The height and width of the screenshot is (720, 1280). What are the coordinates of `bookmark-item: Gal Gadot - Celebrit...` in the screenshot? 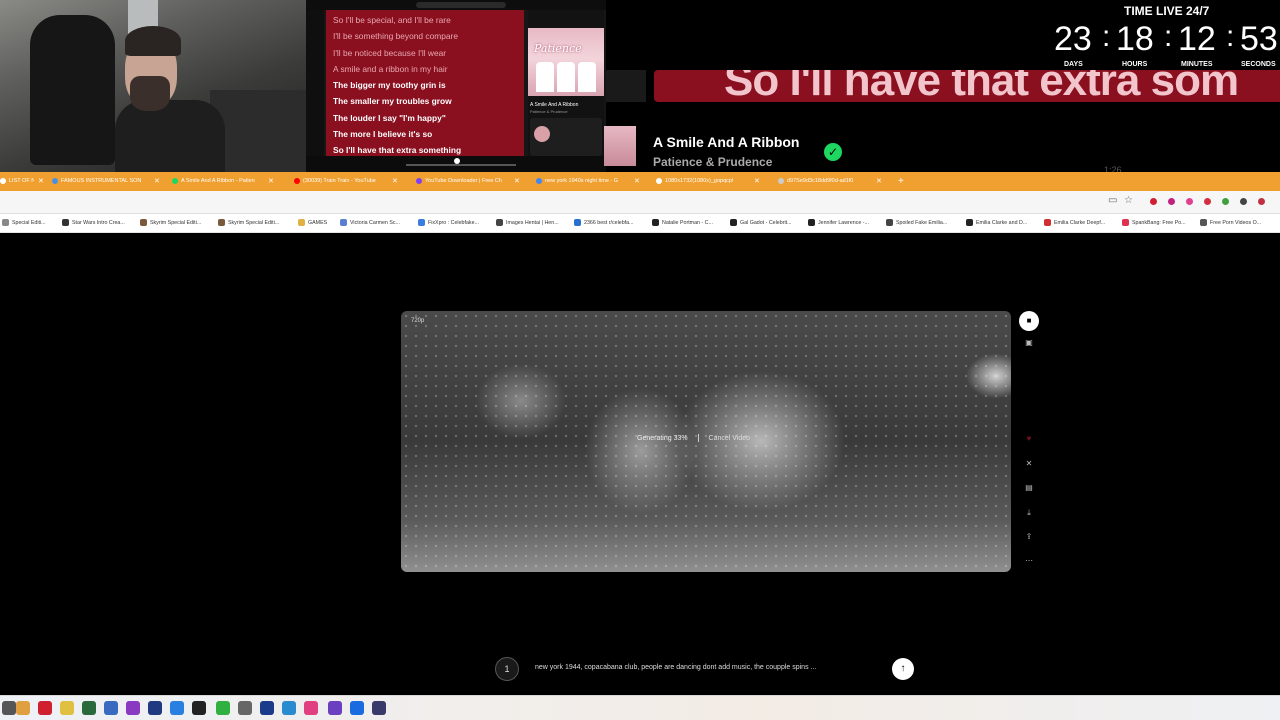 It's located at (761, 223).